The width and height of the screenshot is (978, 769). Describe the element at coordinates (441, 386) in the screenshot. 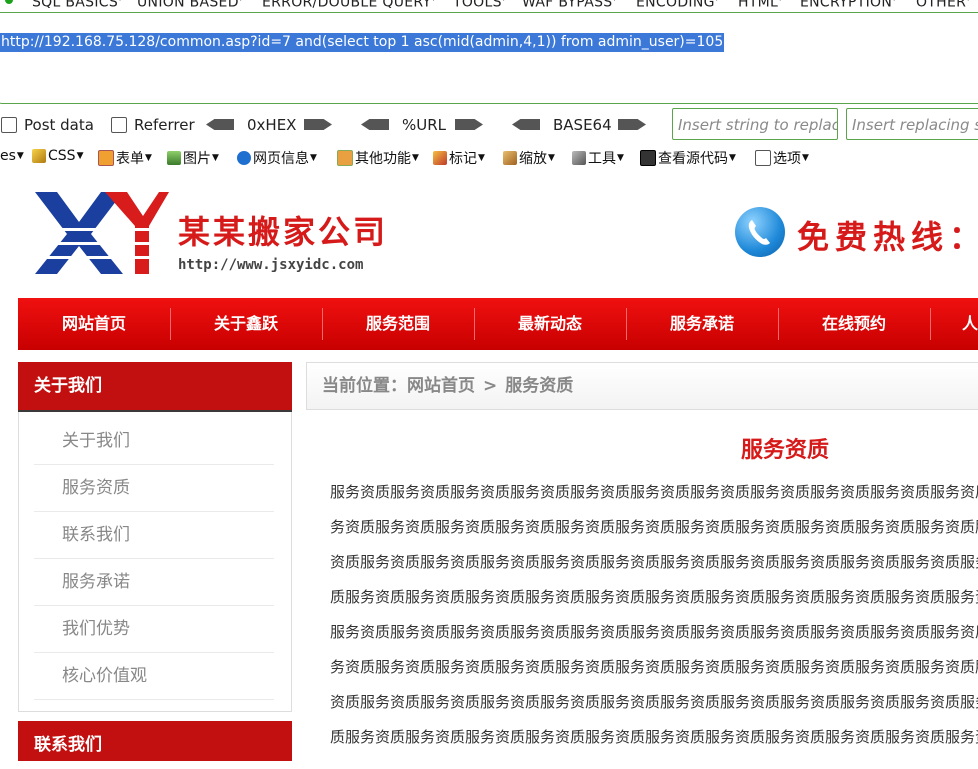

I see `breadcrumb-home-link: 网站首页` at that location.